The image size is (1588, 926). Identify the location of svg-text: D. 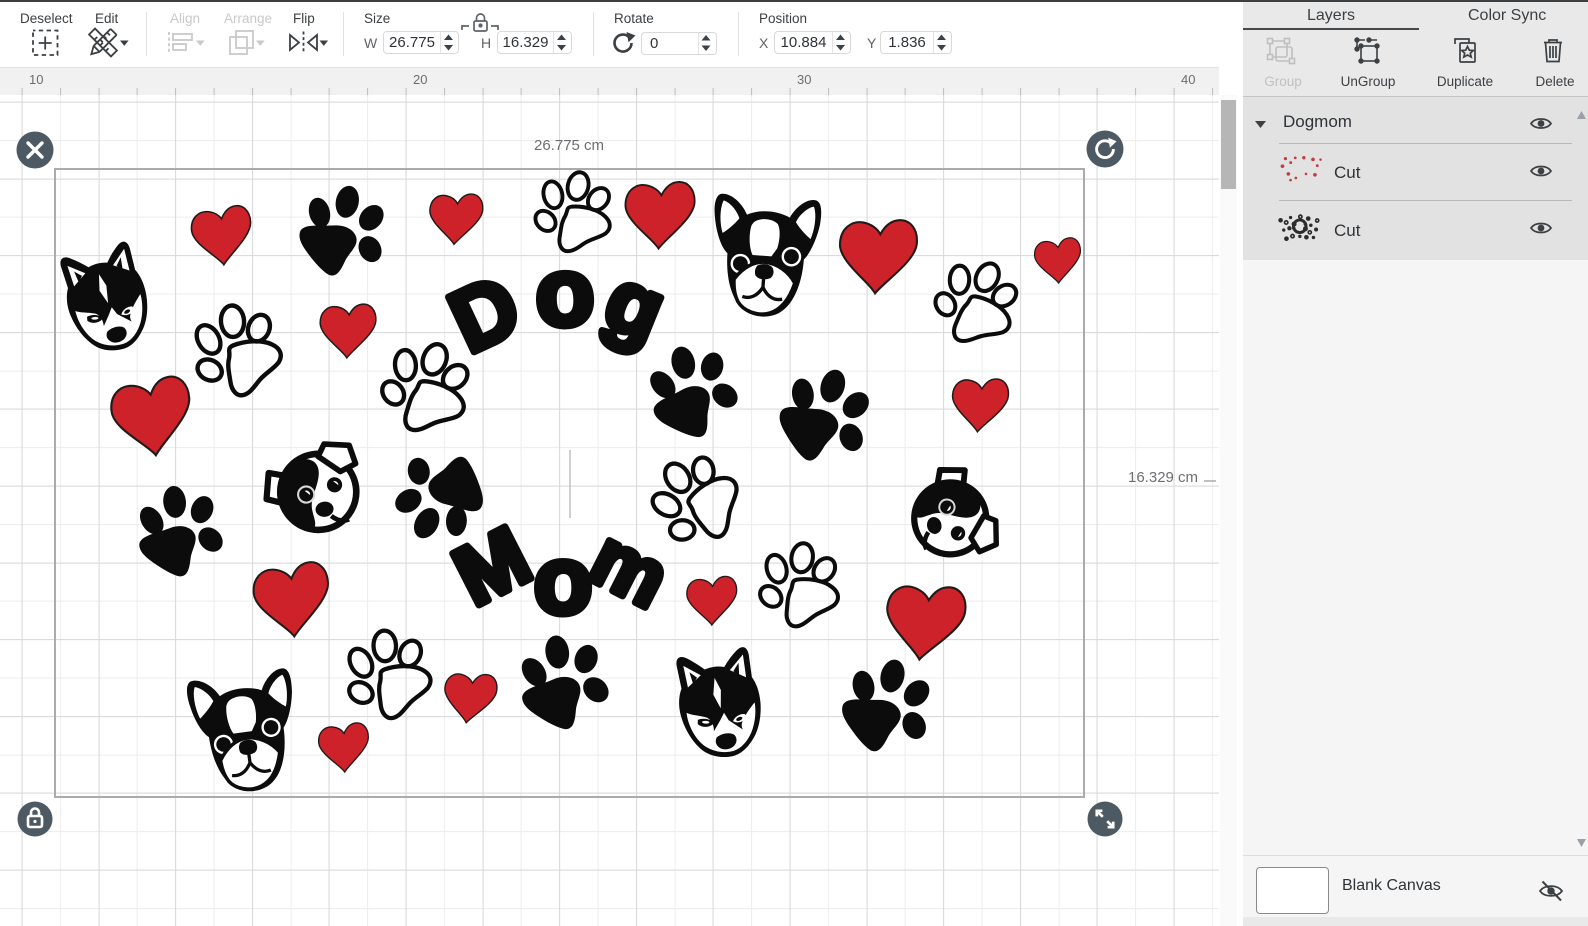
(484, 313).